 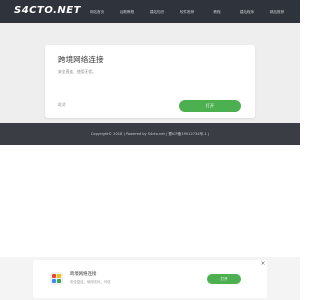 What do you see at coordinates (247, 12) in the screenshot?
I see `nav-item-site-programs: 建站程序` at bounding box center [247, 12].